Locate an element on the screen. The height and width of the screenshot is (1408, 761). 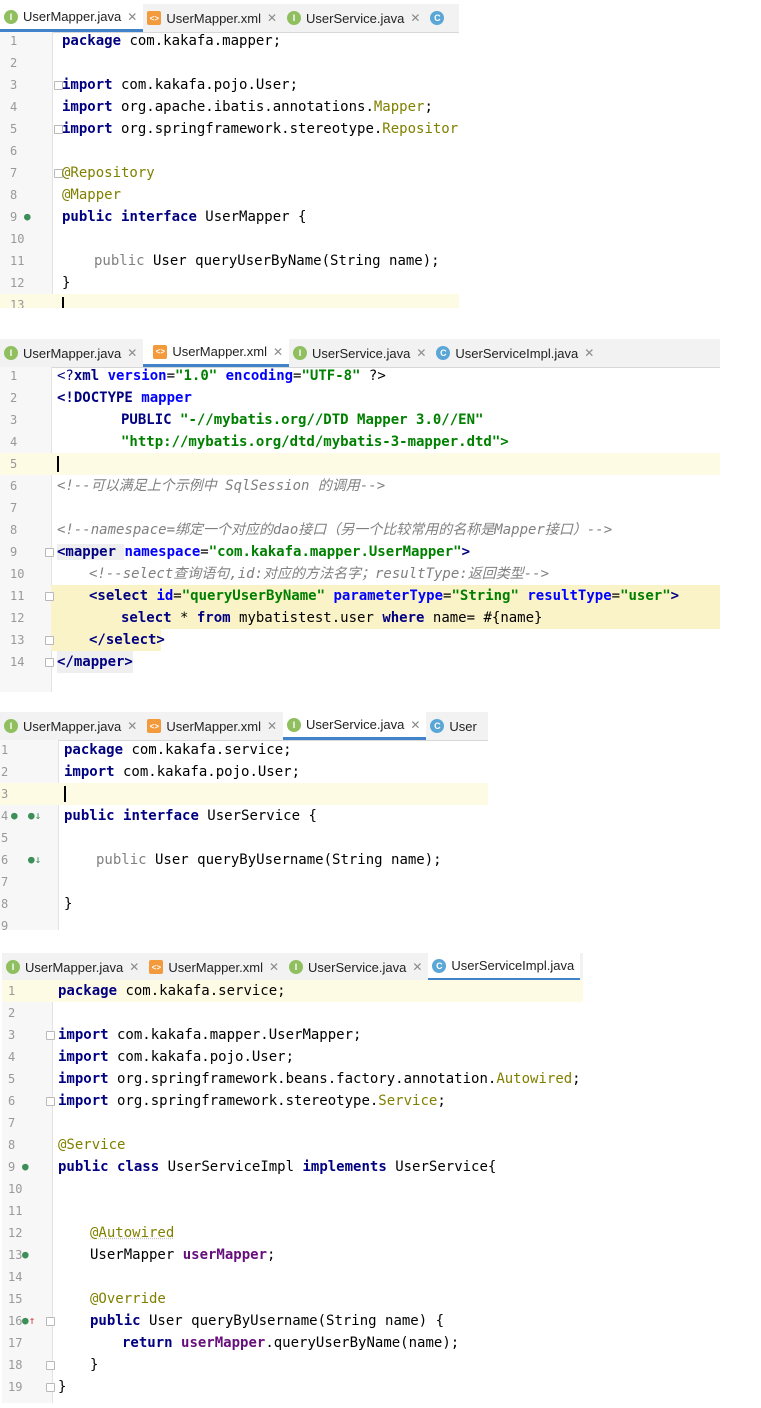
tab-userserviceimpl-java: C User is located at coordinates (454, 726).